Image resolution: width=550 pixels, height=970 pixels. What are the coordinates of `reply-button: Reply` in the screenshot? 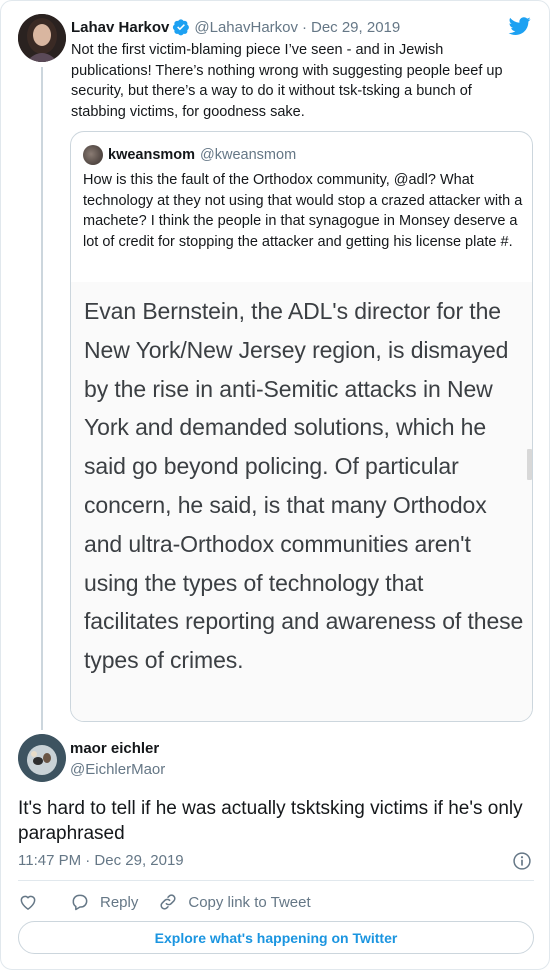 It's located at (104, 902).